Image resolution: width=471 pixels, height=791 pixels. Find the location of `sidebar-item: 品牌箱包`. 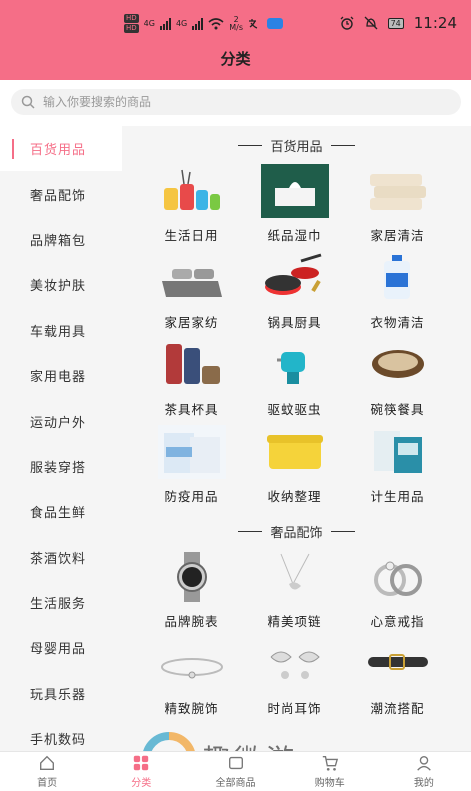

sidebar-item: 品牌箱包 is located at coordinates (61, 239).